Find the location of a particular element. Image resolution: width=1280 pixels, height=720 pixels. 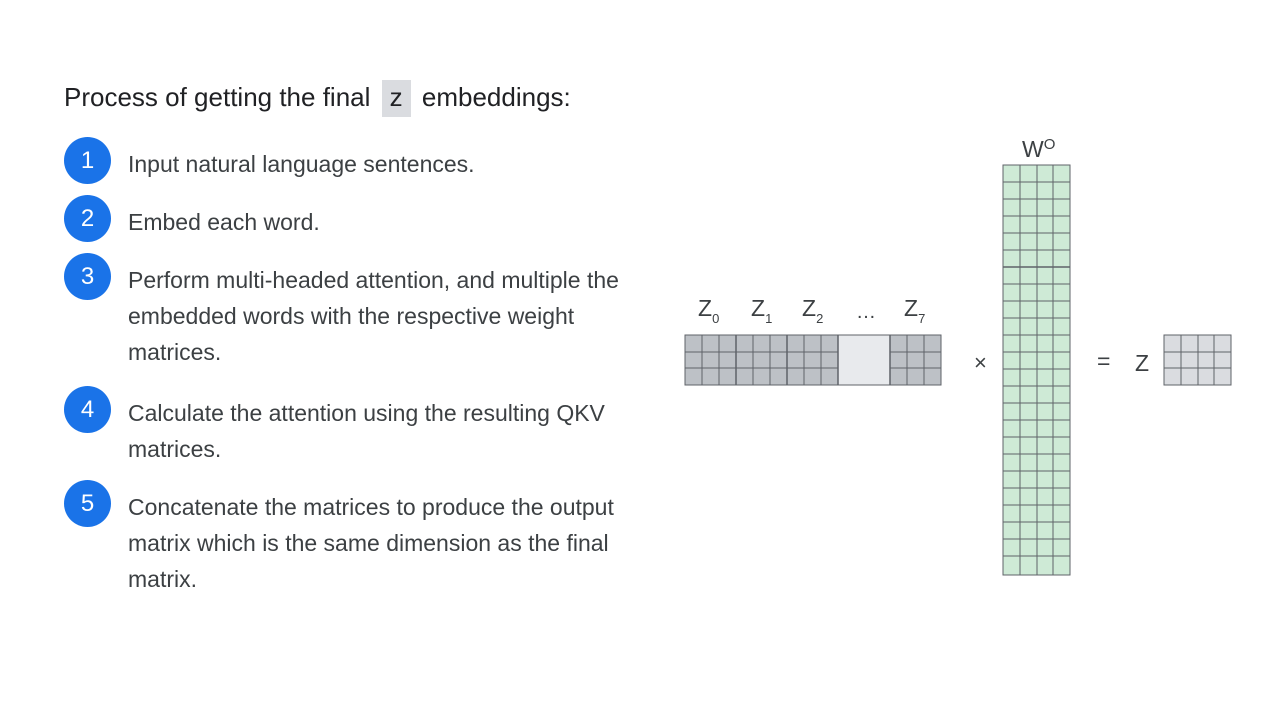

z-label-2: Z2 is located at coordinates (812, 310).